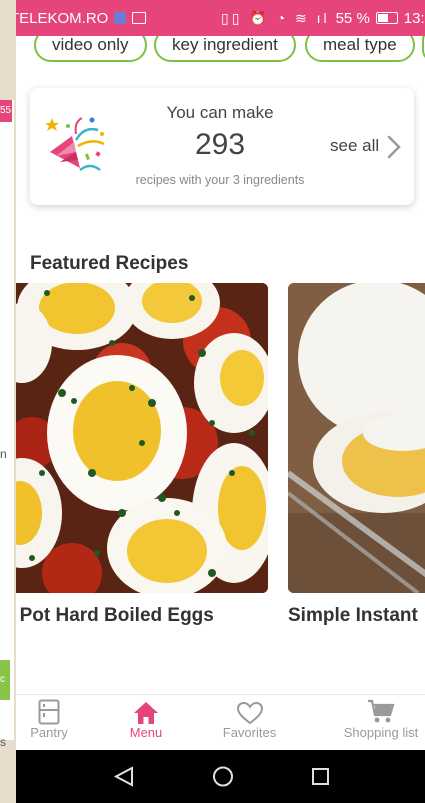 The width and height of the screenshot is (425, 803). I want to click on message-icon, so click(139, 18).